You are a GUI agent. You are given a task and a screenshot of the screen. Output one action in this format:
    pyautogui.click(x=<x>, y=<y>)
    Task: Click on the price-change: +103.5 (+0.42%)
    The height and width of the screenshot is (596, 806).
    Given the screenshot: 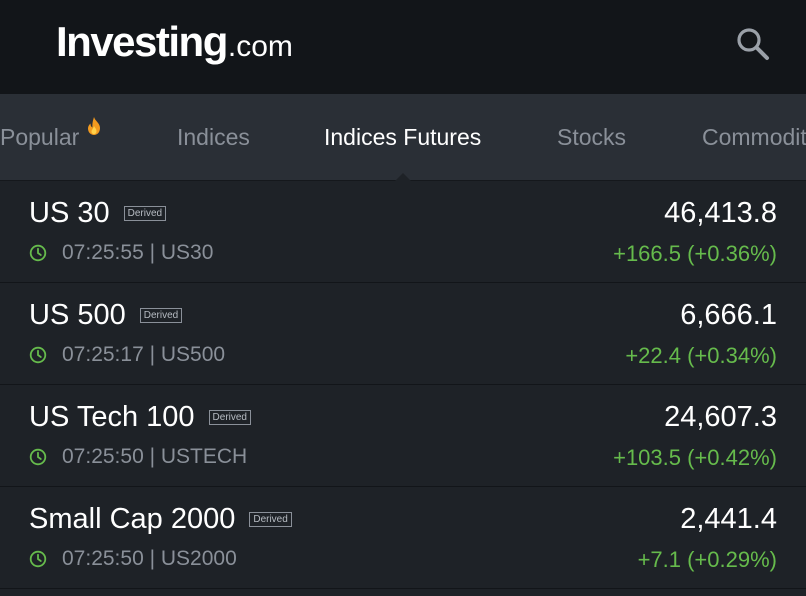 What is the action you would take?
    pyautogui.click(x=695, y=457)
    